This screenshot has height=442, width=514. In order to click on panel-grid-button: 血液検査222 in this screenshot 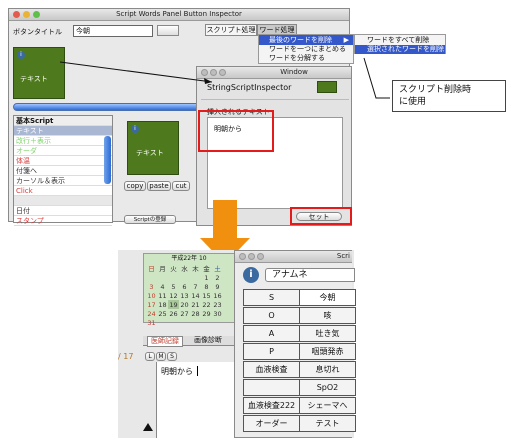, I will do `click(271, 405)`.